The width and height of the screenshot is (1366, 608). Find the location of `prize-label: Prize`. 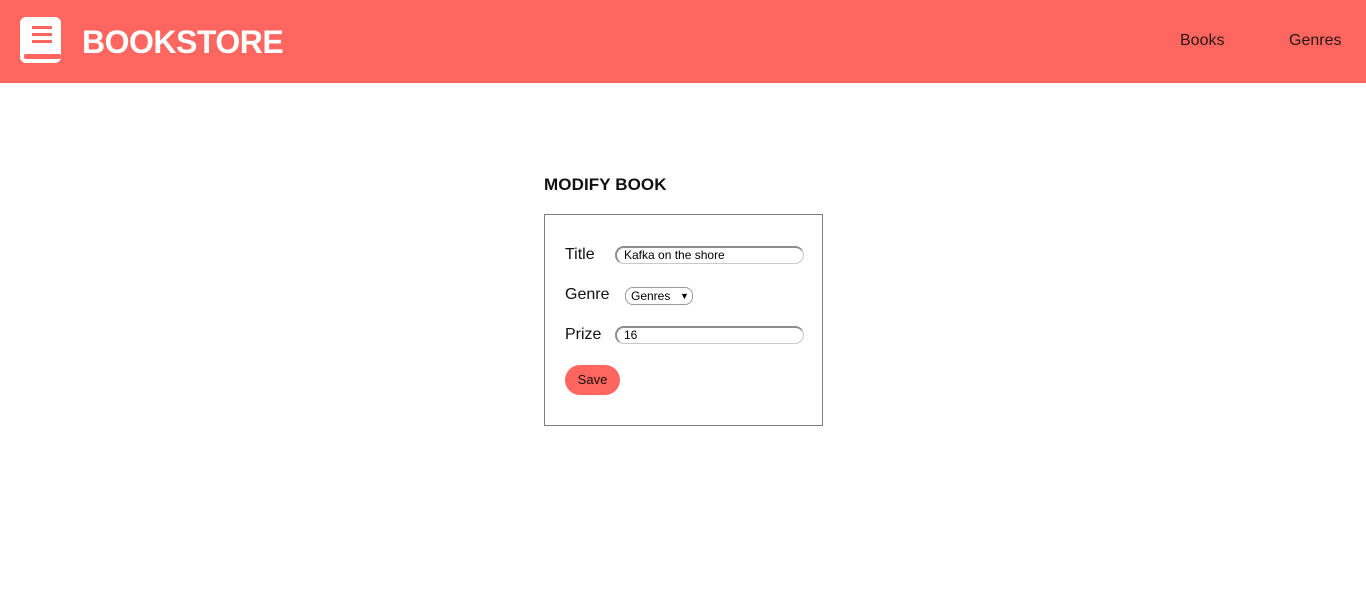

prize-label: Prize is located at coordinates (583, 334).